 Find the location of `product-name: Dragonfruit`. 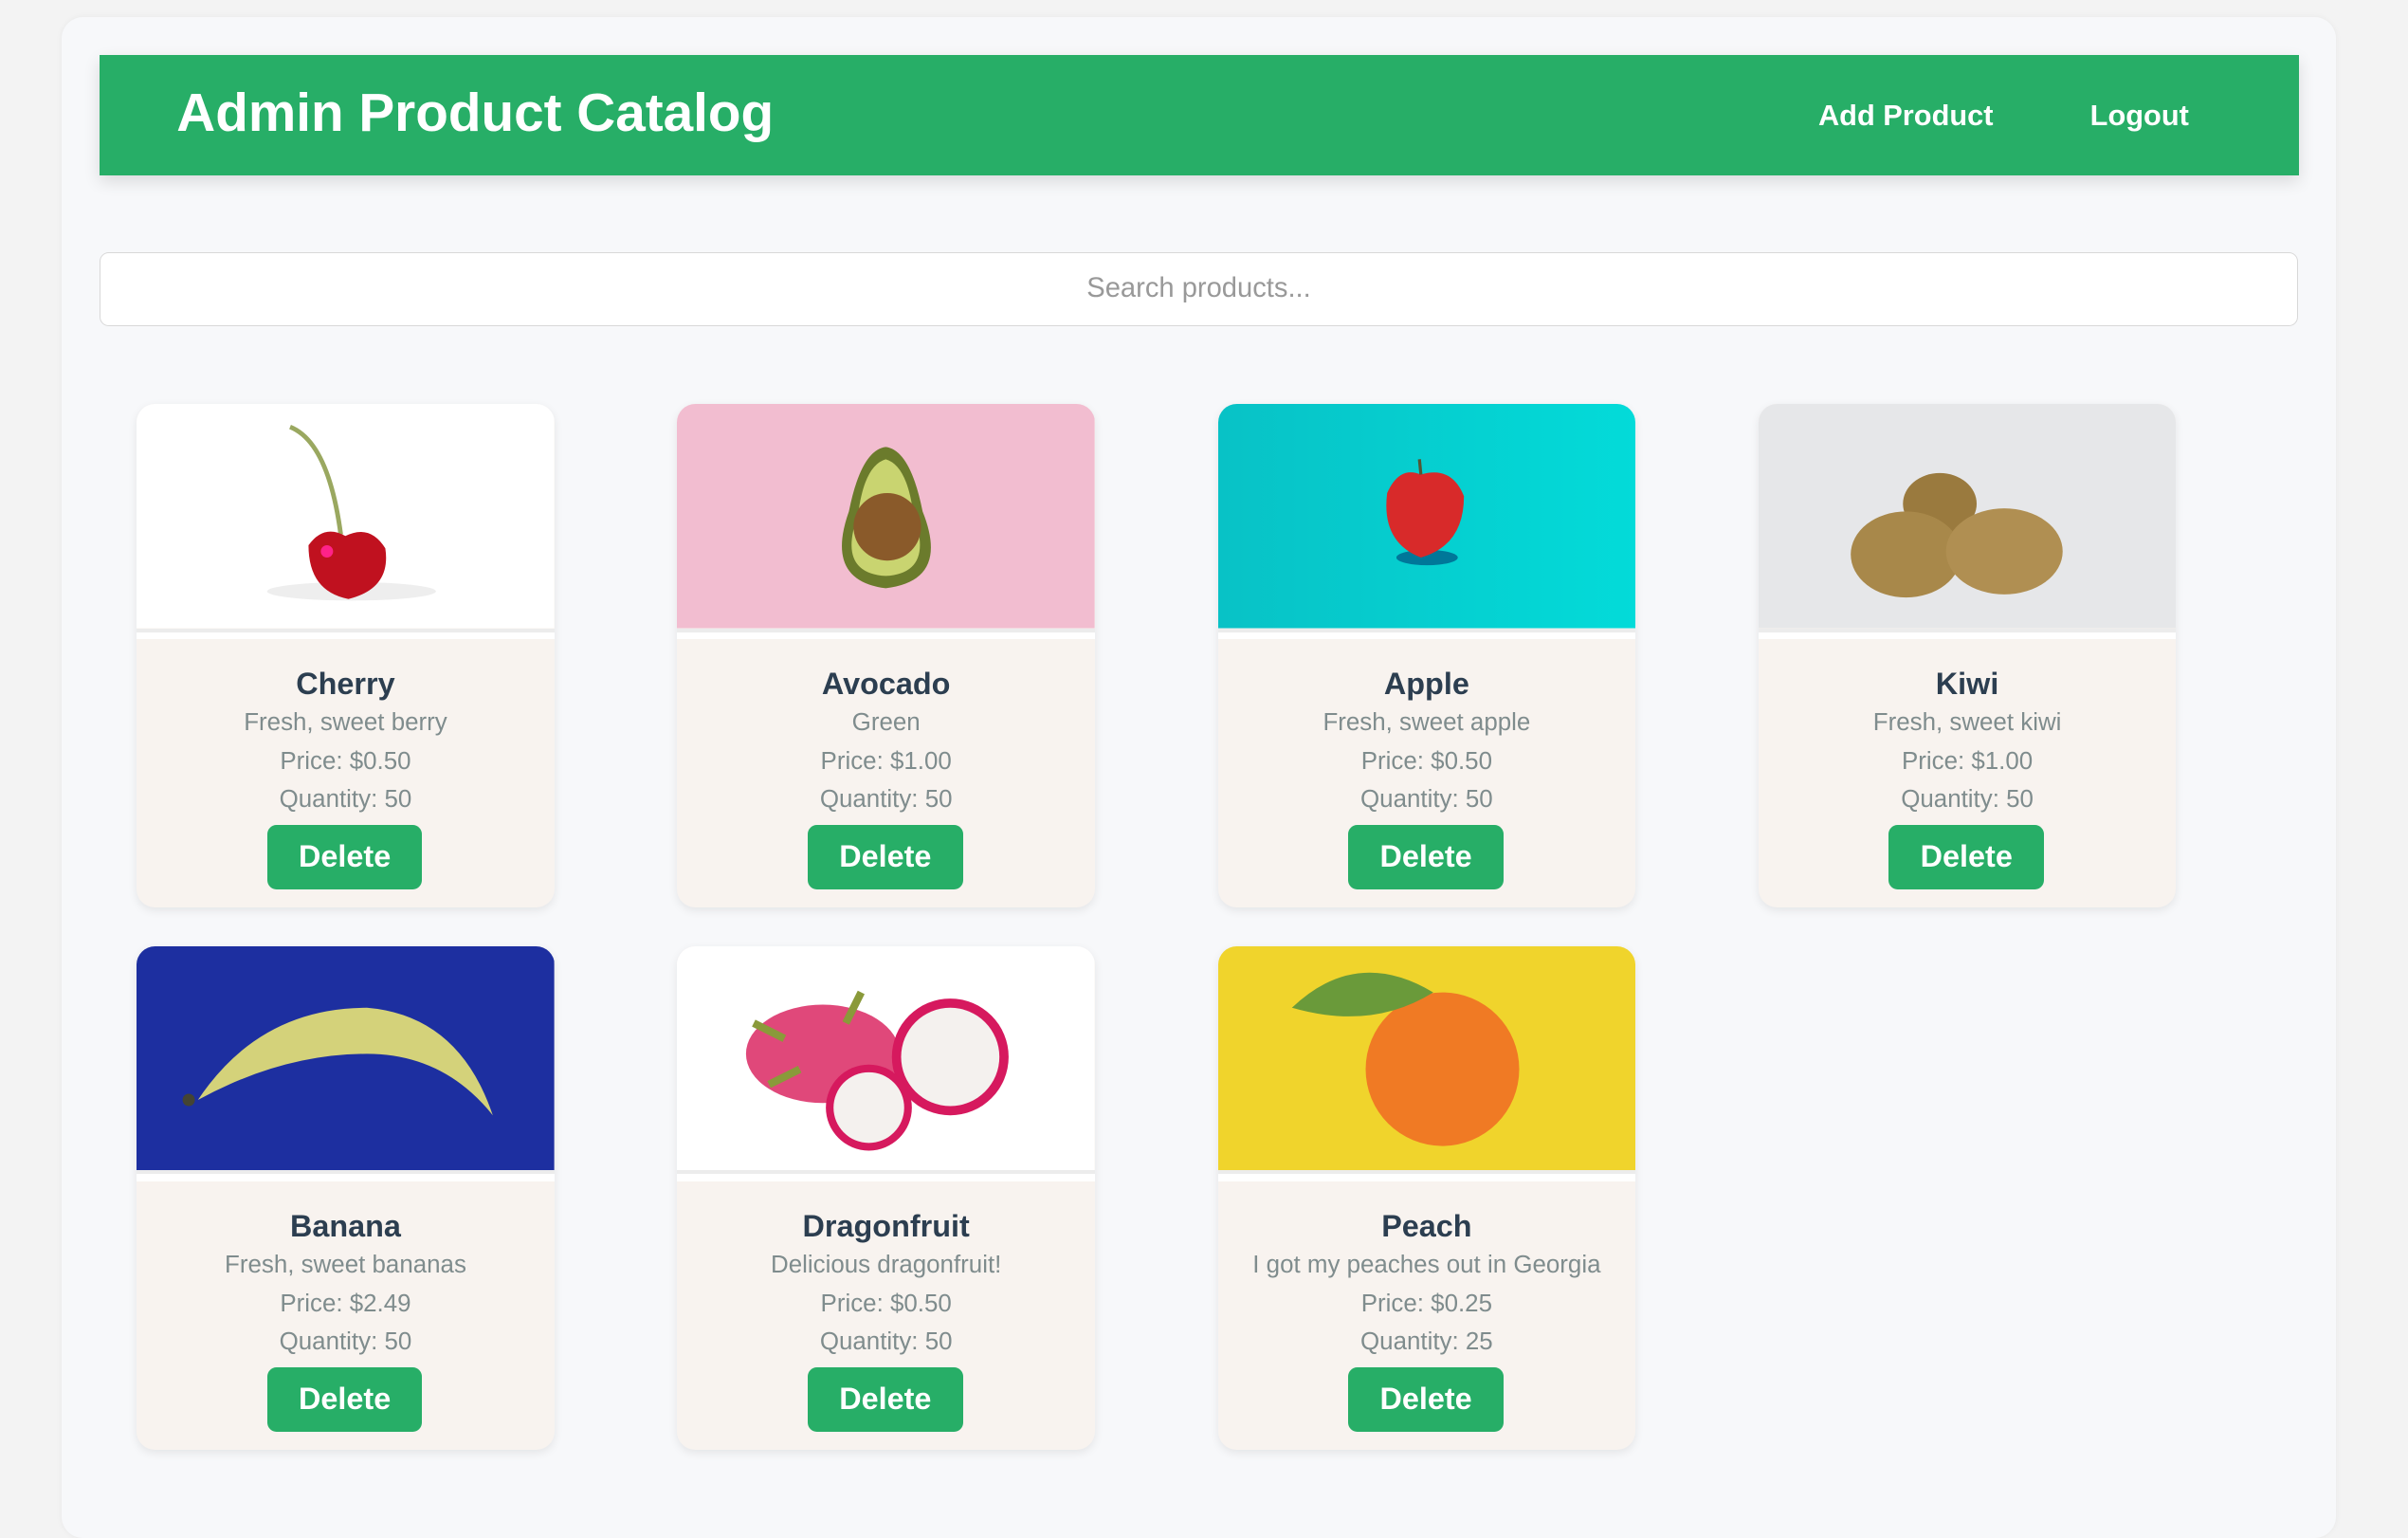

product-name: Dragonfruit is located at coordinates (886, 1225).